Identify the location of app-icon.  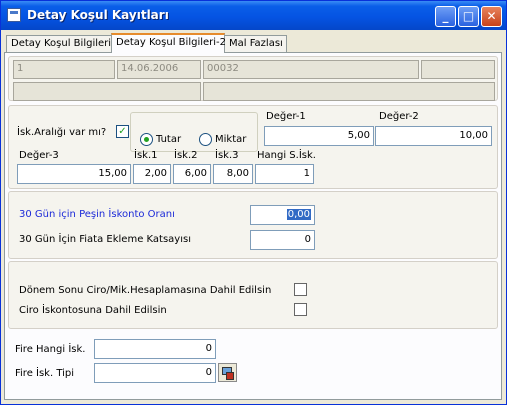
(14, 15).